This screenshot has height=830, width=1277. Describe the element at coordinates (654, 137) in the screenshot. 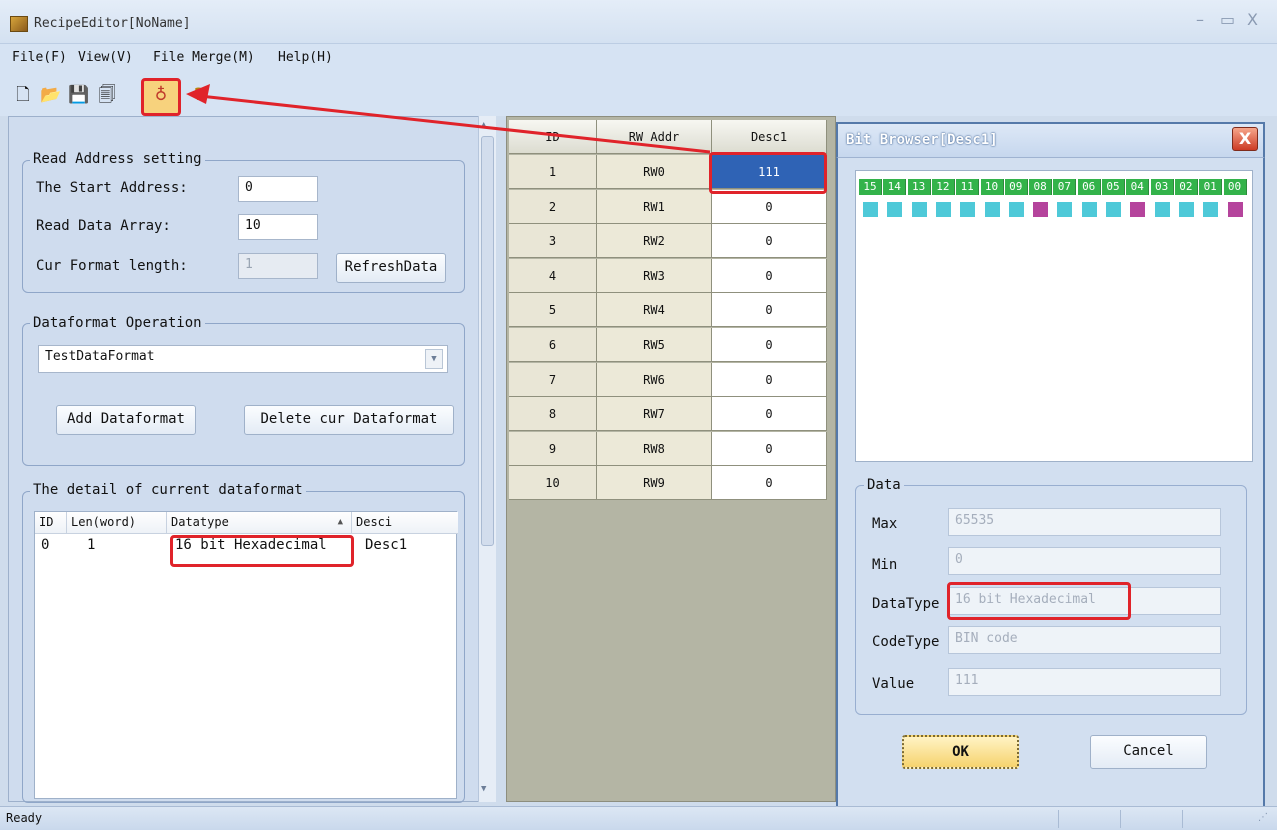

I see `grid-header-addr: RW Addr` at that location.